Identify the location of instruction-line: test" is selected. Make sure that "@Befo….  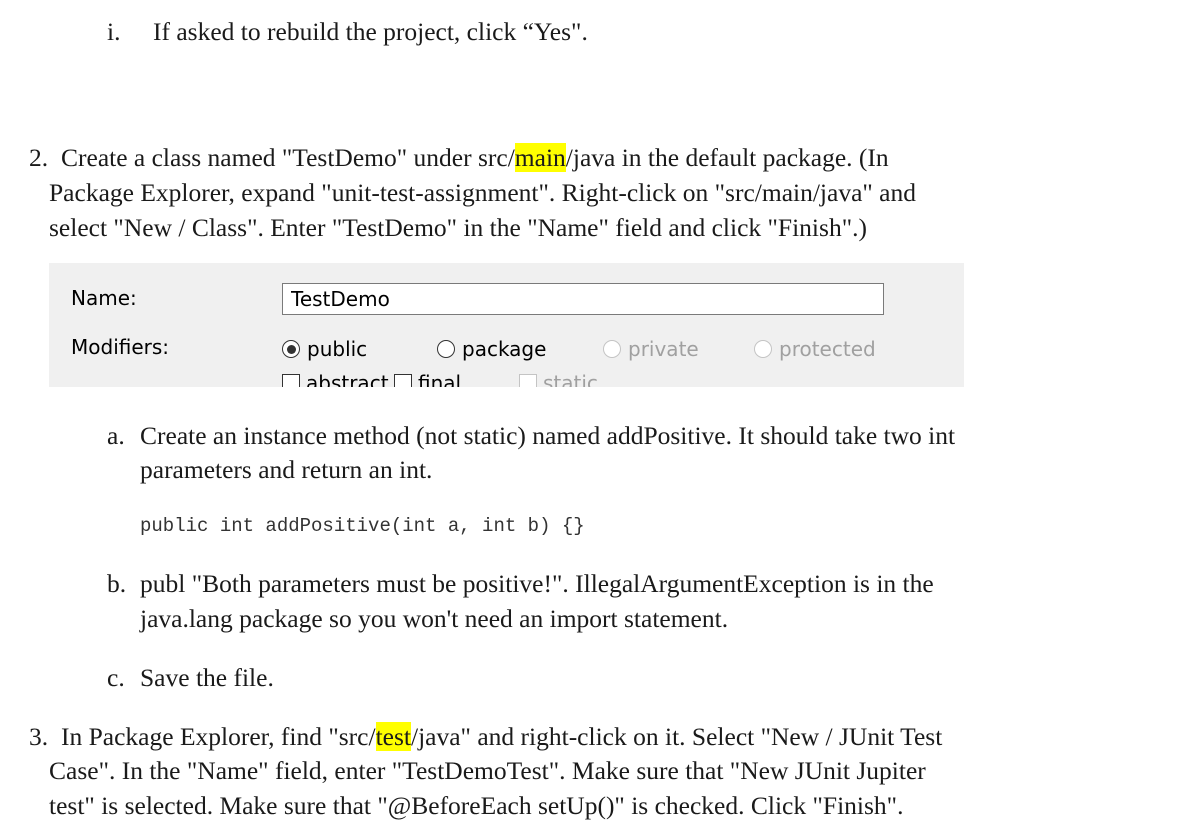
(476, 805).